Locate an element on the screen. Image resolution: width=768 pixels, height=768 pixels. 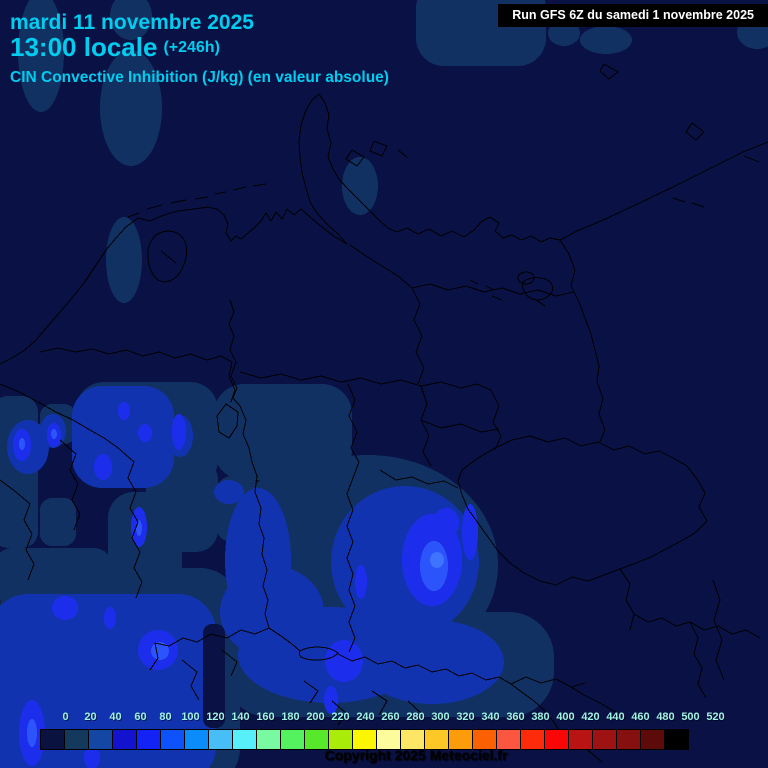
colorbar-tick-label: 40 is located at coordinates (115, 717).